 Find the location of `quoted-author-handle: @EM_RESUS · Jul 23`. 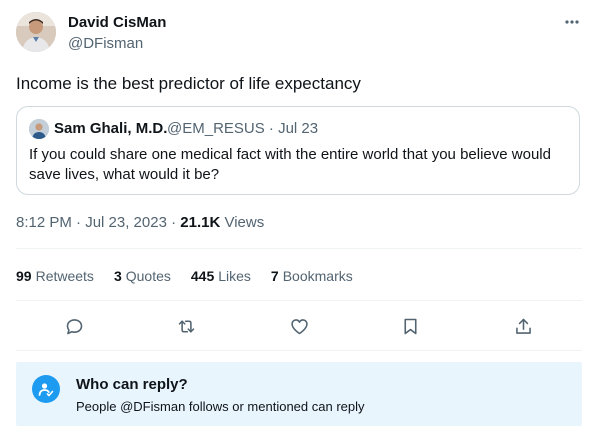

quoted-author-handle: @EM_RESUS · Jul 23 is located at coordinates (243, 128).